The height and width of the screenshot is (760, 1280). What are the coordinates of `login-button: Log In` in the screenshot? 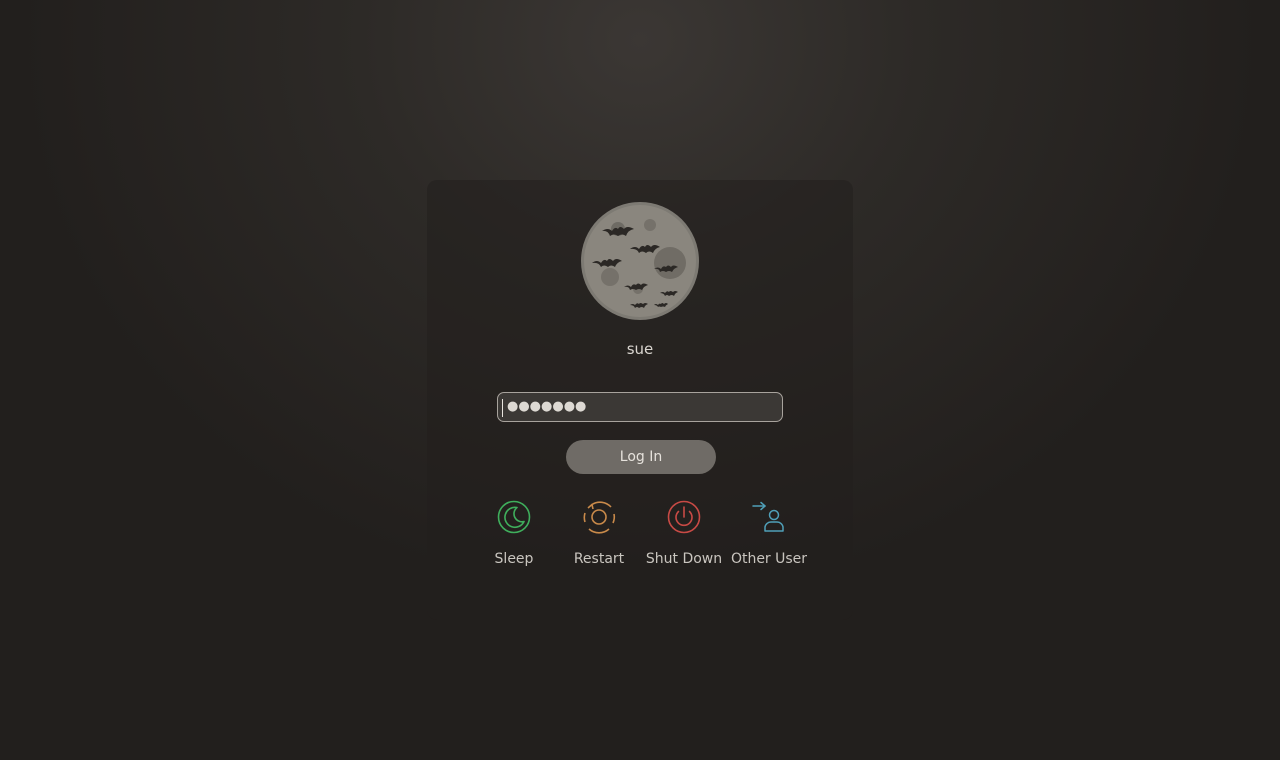 It's located at (641, 457).